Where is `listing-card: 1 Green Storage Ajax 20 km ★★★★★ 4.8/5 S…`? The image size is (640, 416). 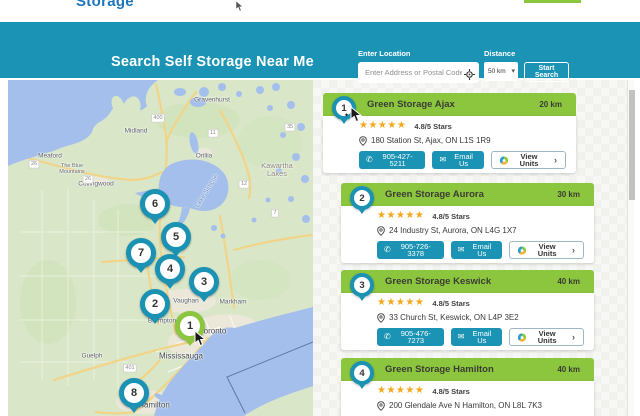
listing-card: 1 Green Storage Ajax 20 km ★★★★★ 4.8/5 S… is located at coordinates (449, 133).